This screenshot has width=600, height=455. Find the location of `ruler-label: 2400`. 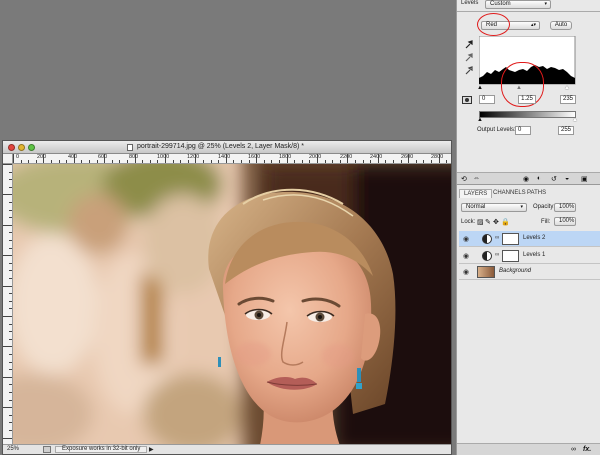

ruler-label: 2400 is located at coordinates (376, 157).